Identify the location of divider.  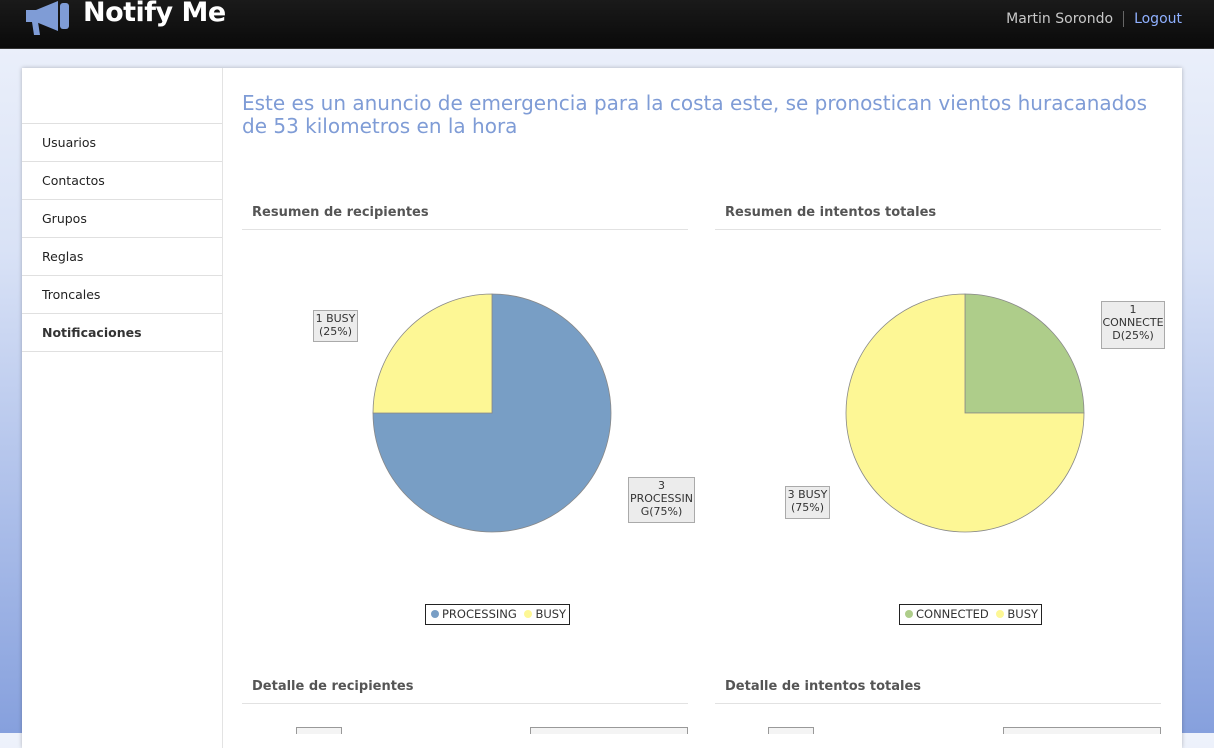
(1124, 19).